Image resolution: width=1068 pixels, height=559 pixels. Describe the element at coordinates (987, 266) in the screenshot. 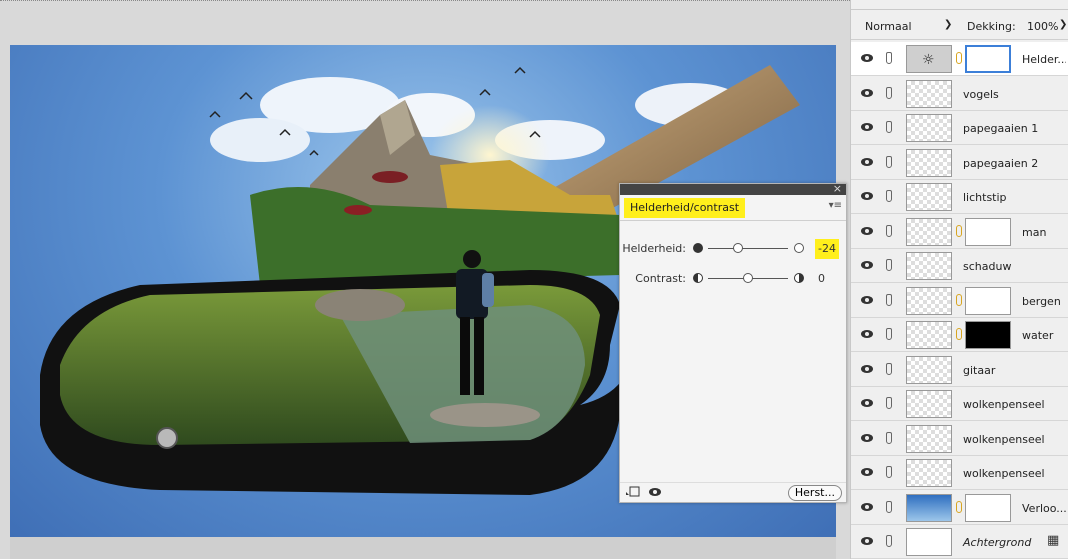

I see `layer-name: schaduw` at that location.